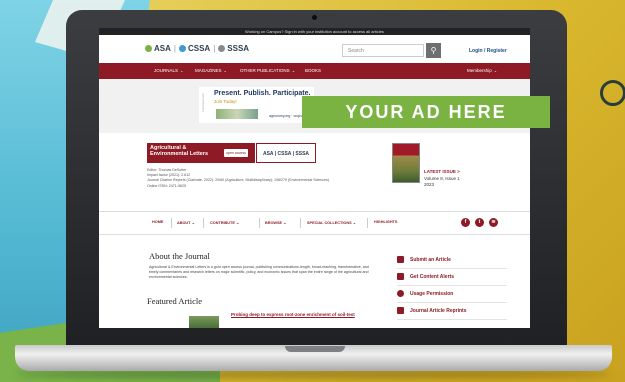 This screenshot has height=382, width=625. Describe the element at coordinates (194, 48) in the screenshot. I see `cssa-logo: CSSA` at that location.